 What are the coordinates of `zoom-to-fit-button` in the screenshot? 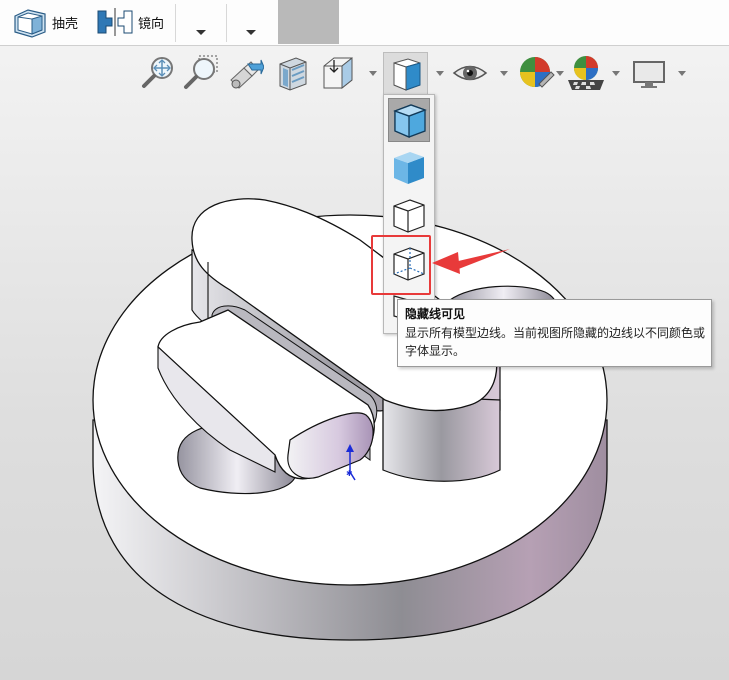 It's located at (158, 73).